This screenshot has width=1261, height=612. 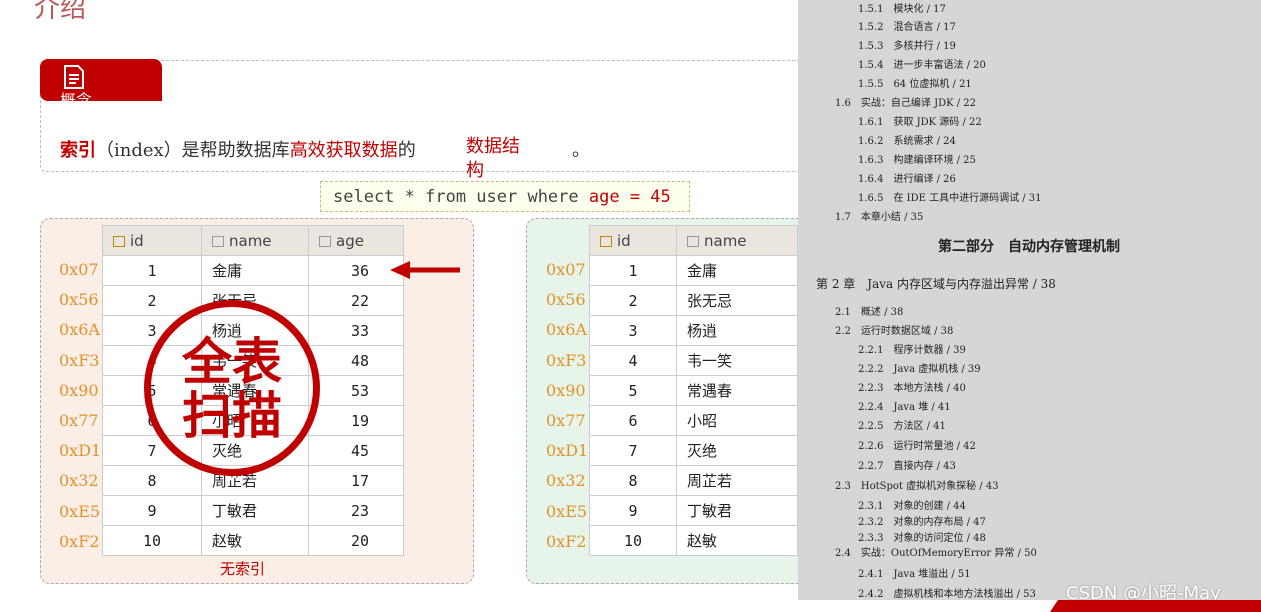 What do you see at coordinates (693, 420) in the screenshot?
I see `table-row: 6 小昭` at bounding box center [693, 420].